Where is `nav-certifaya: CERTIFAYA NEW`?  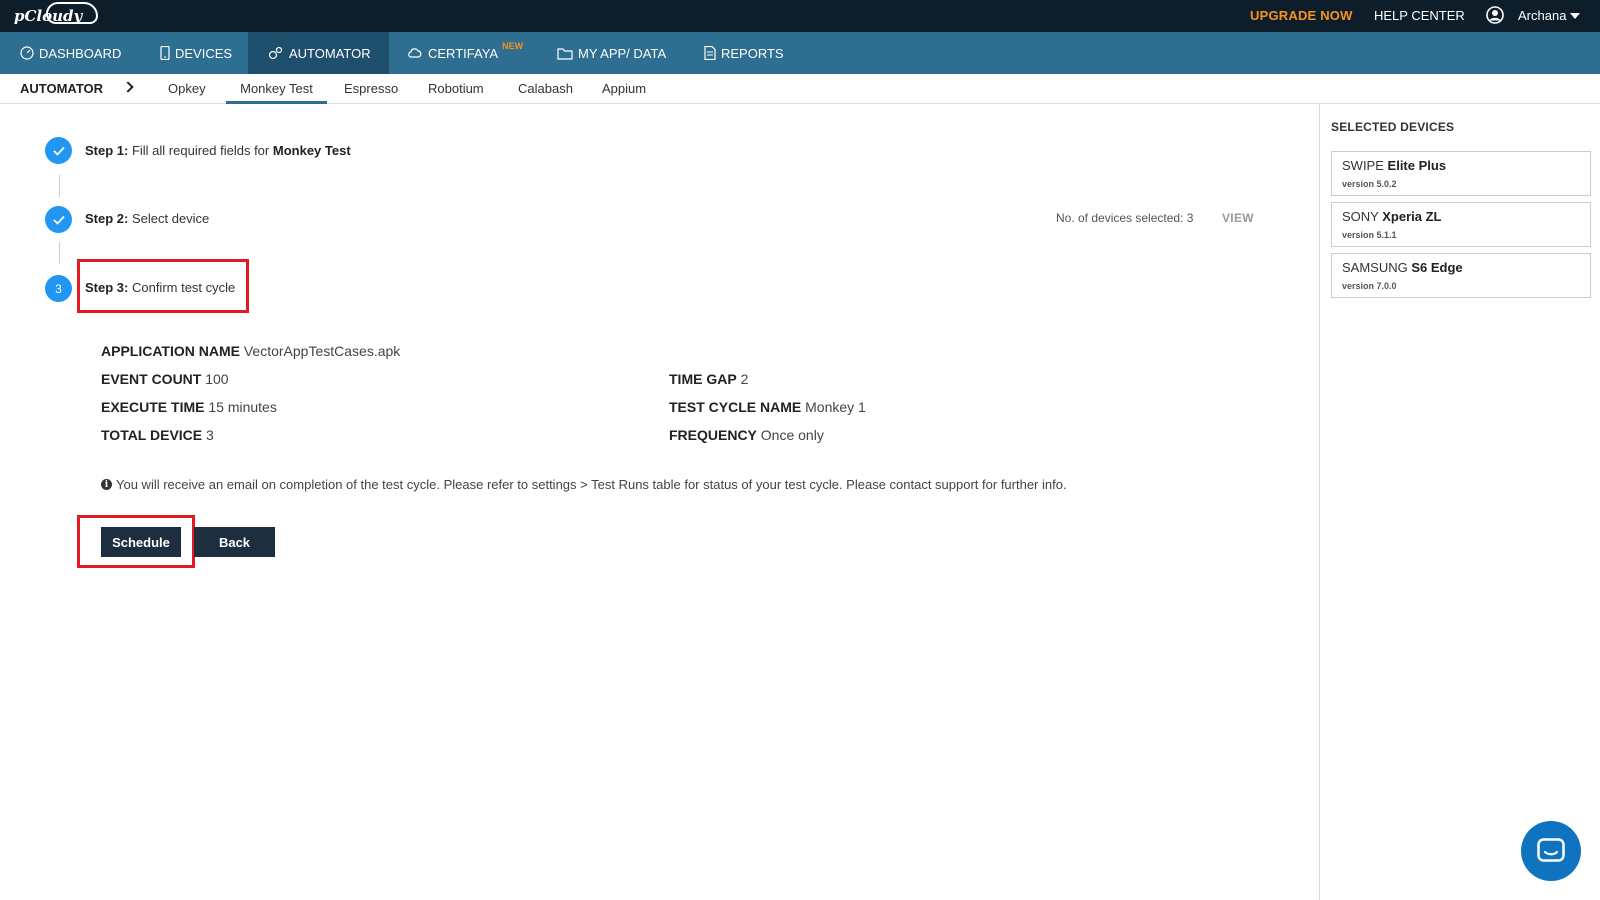
nav-certifaya: CERTIFAYA NEW is located at coordinates (465, 53).